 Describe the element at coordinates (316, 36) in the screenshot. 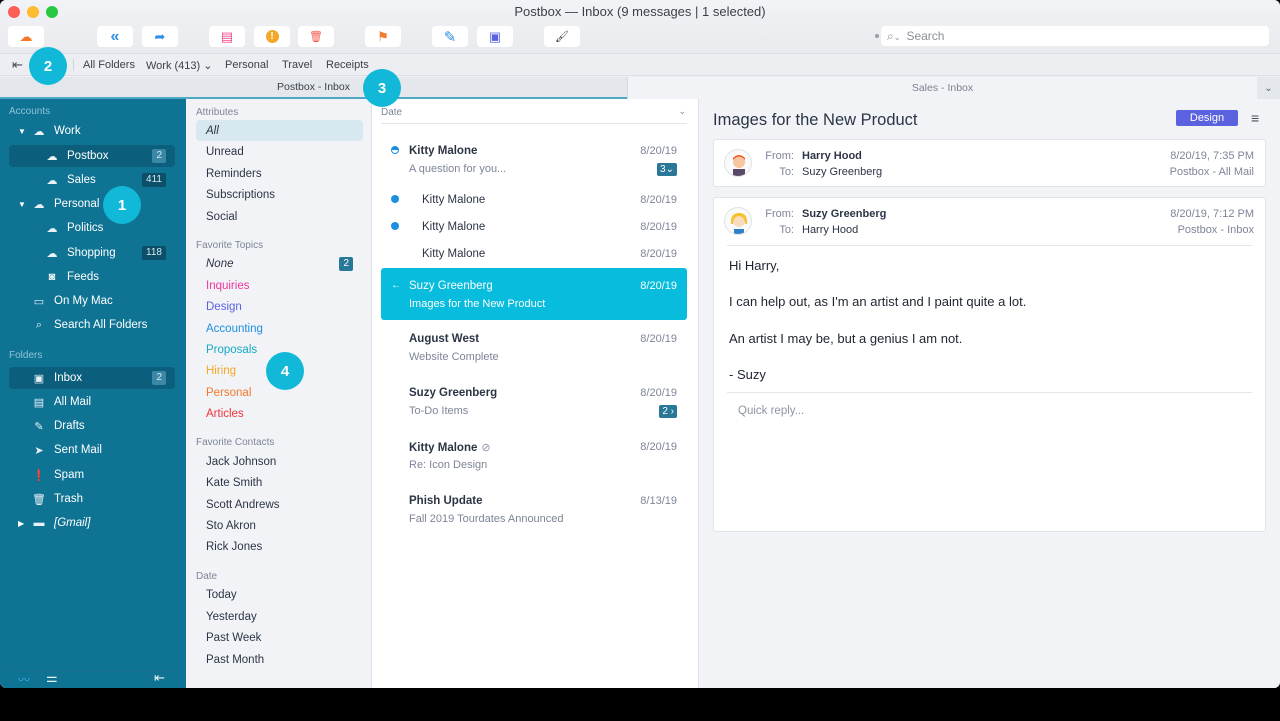

I see `delete-button: 🗑` at that location.